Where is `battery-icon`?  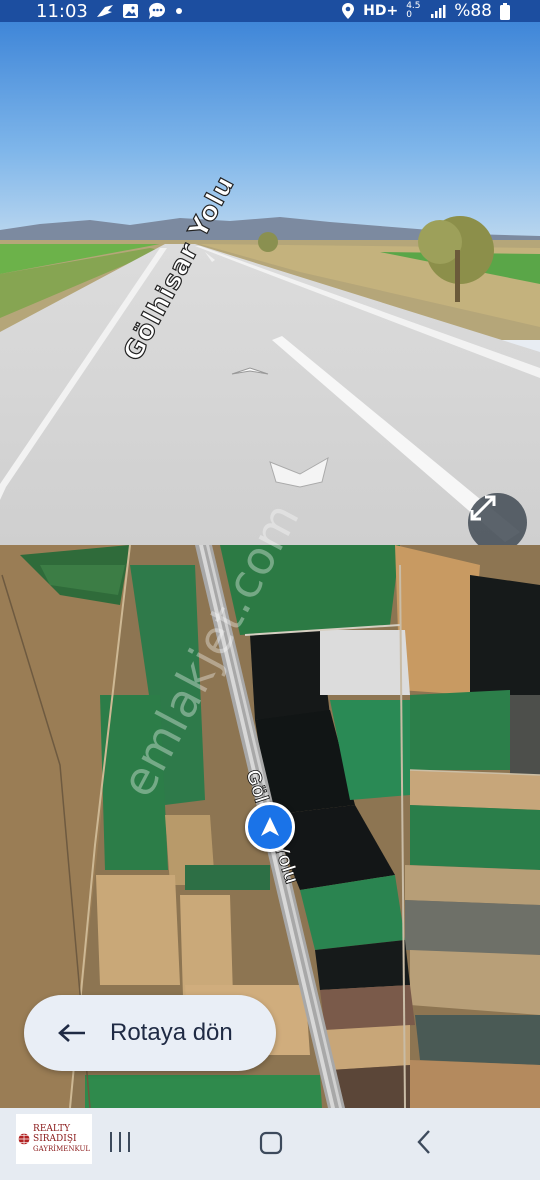
battery-icon is located at coordinates (505, 11).